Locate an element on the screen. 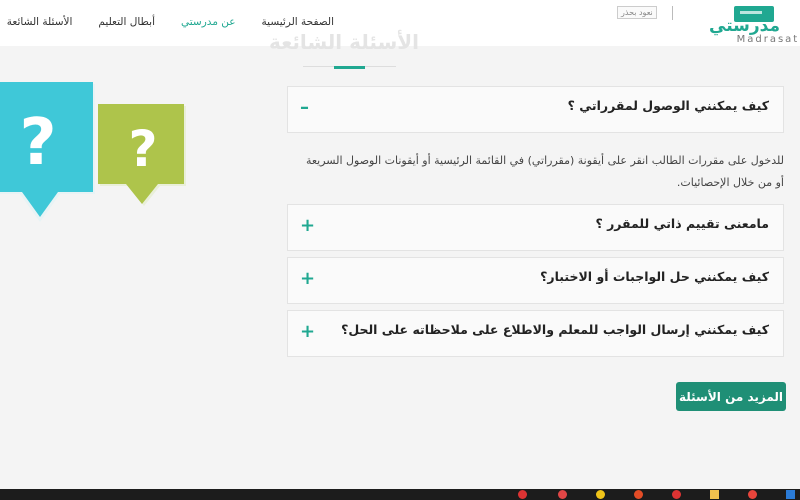  green-bubble-glyph: ? is located at coordinates (142, 149).